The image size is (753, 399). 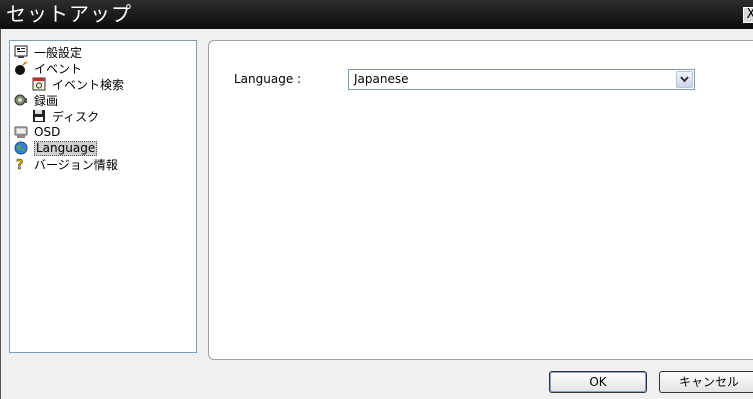 I want to click on tree-item-event: イベント, so click(x=48, y=68).